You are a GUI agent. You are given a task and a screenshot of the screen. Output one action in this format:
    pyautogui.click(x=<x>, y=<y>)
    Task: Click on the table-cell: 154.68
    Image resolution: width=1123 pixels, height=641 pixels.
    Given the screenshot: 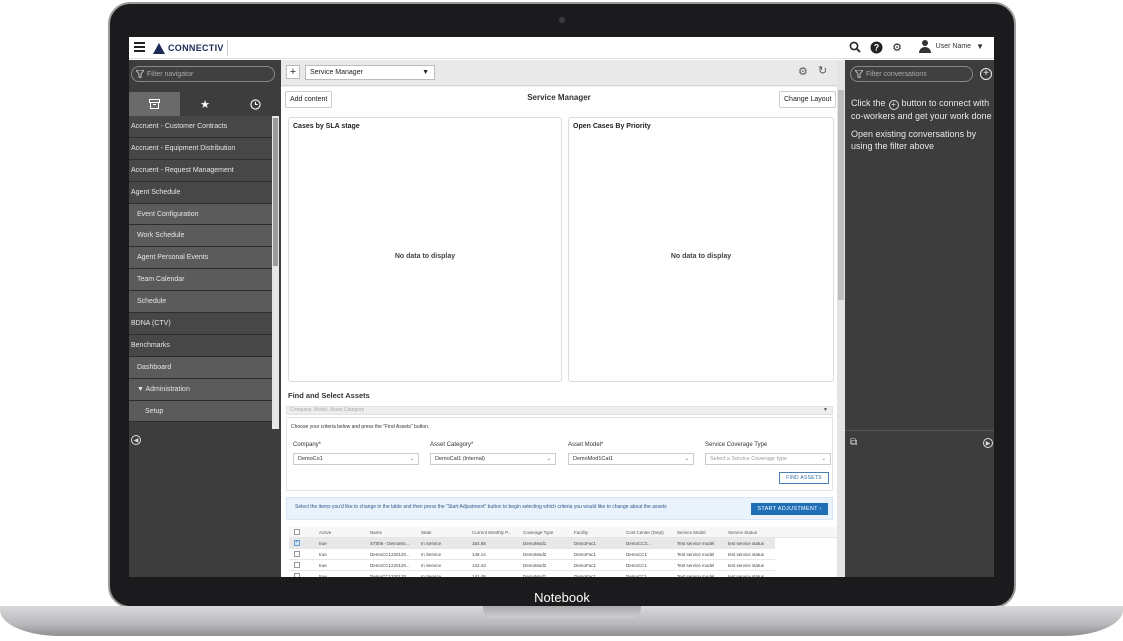 What is the action you would take?
    pyautogui.click(x=479, y=543)
    